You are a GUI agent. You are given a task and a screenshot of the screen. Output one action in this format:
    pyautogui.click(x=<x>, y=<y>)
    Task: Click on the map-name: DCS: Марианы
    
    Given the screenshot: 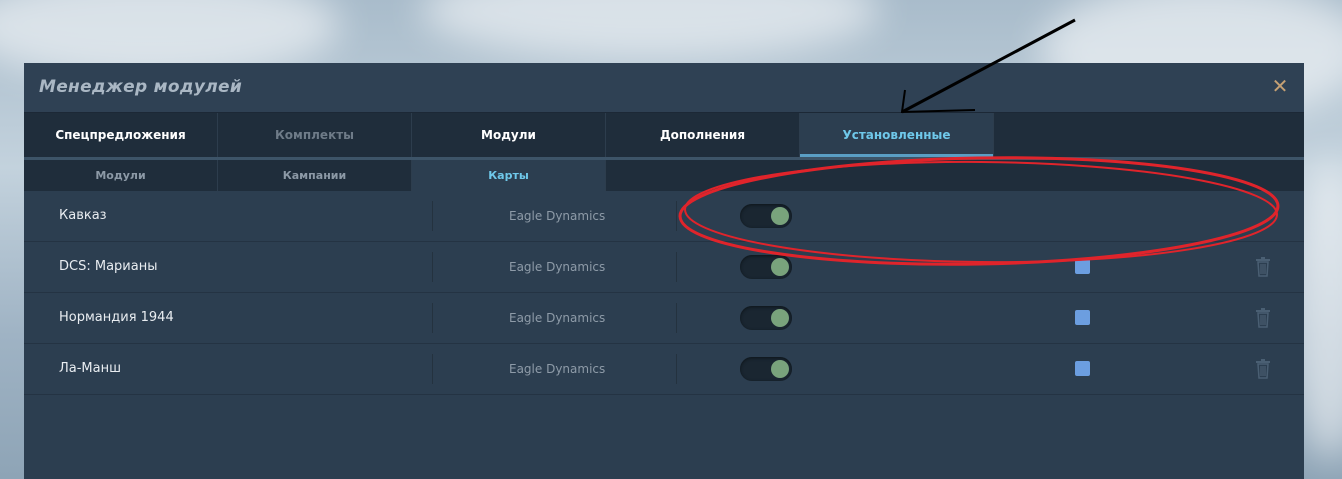 What is the action you would take?
    pyautogui.click(x=108, y=266)
    